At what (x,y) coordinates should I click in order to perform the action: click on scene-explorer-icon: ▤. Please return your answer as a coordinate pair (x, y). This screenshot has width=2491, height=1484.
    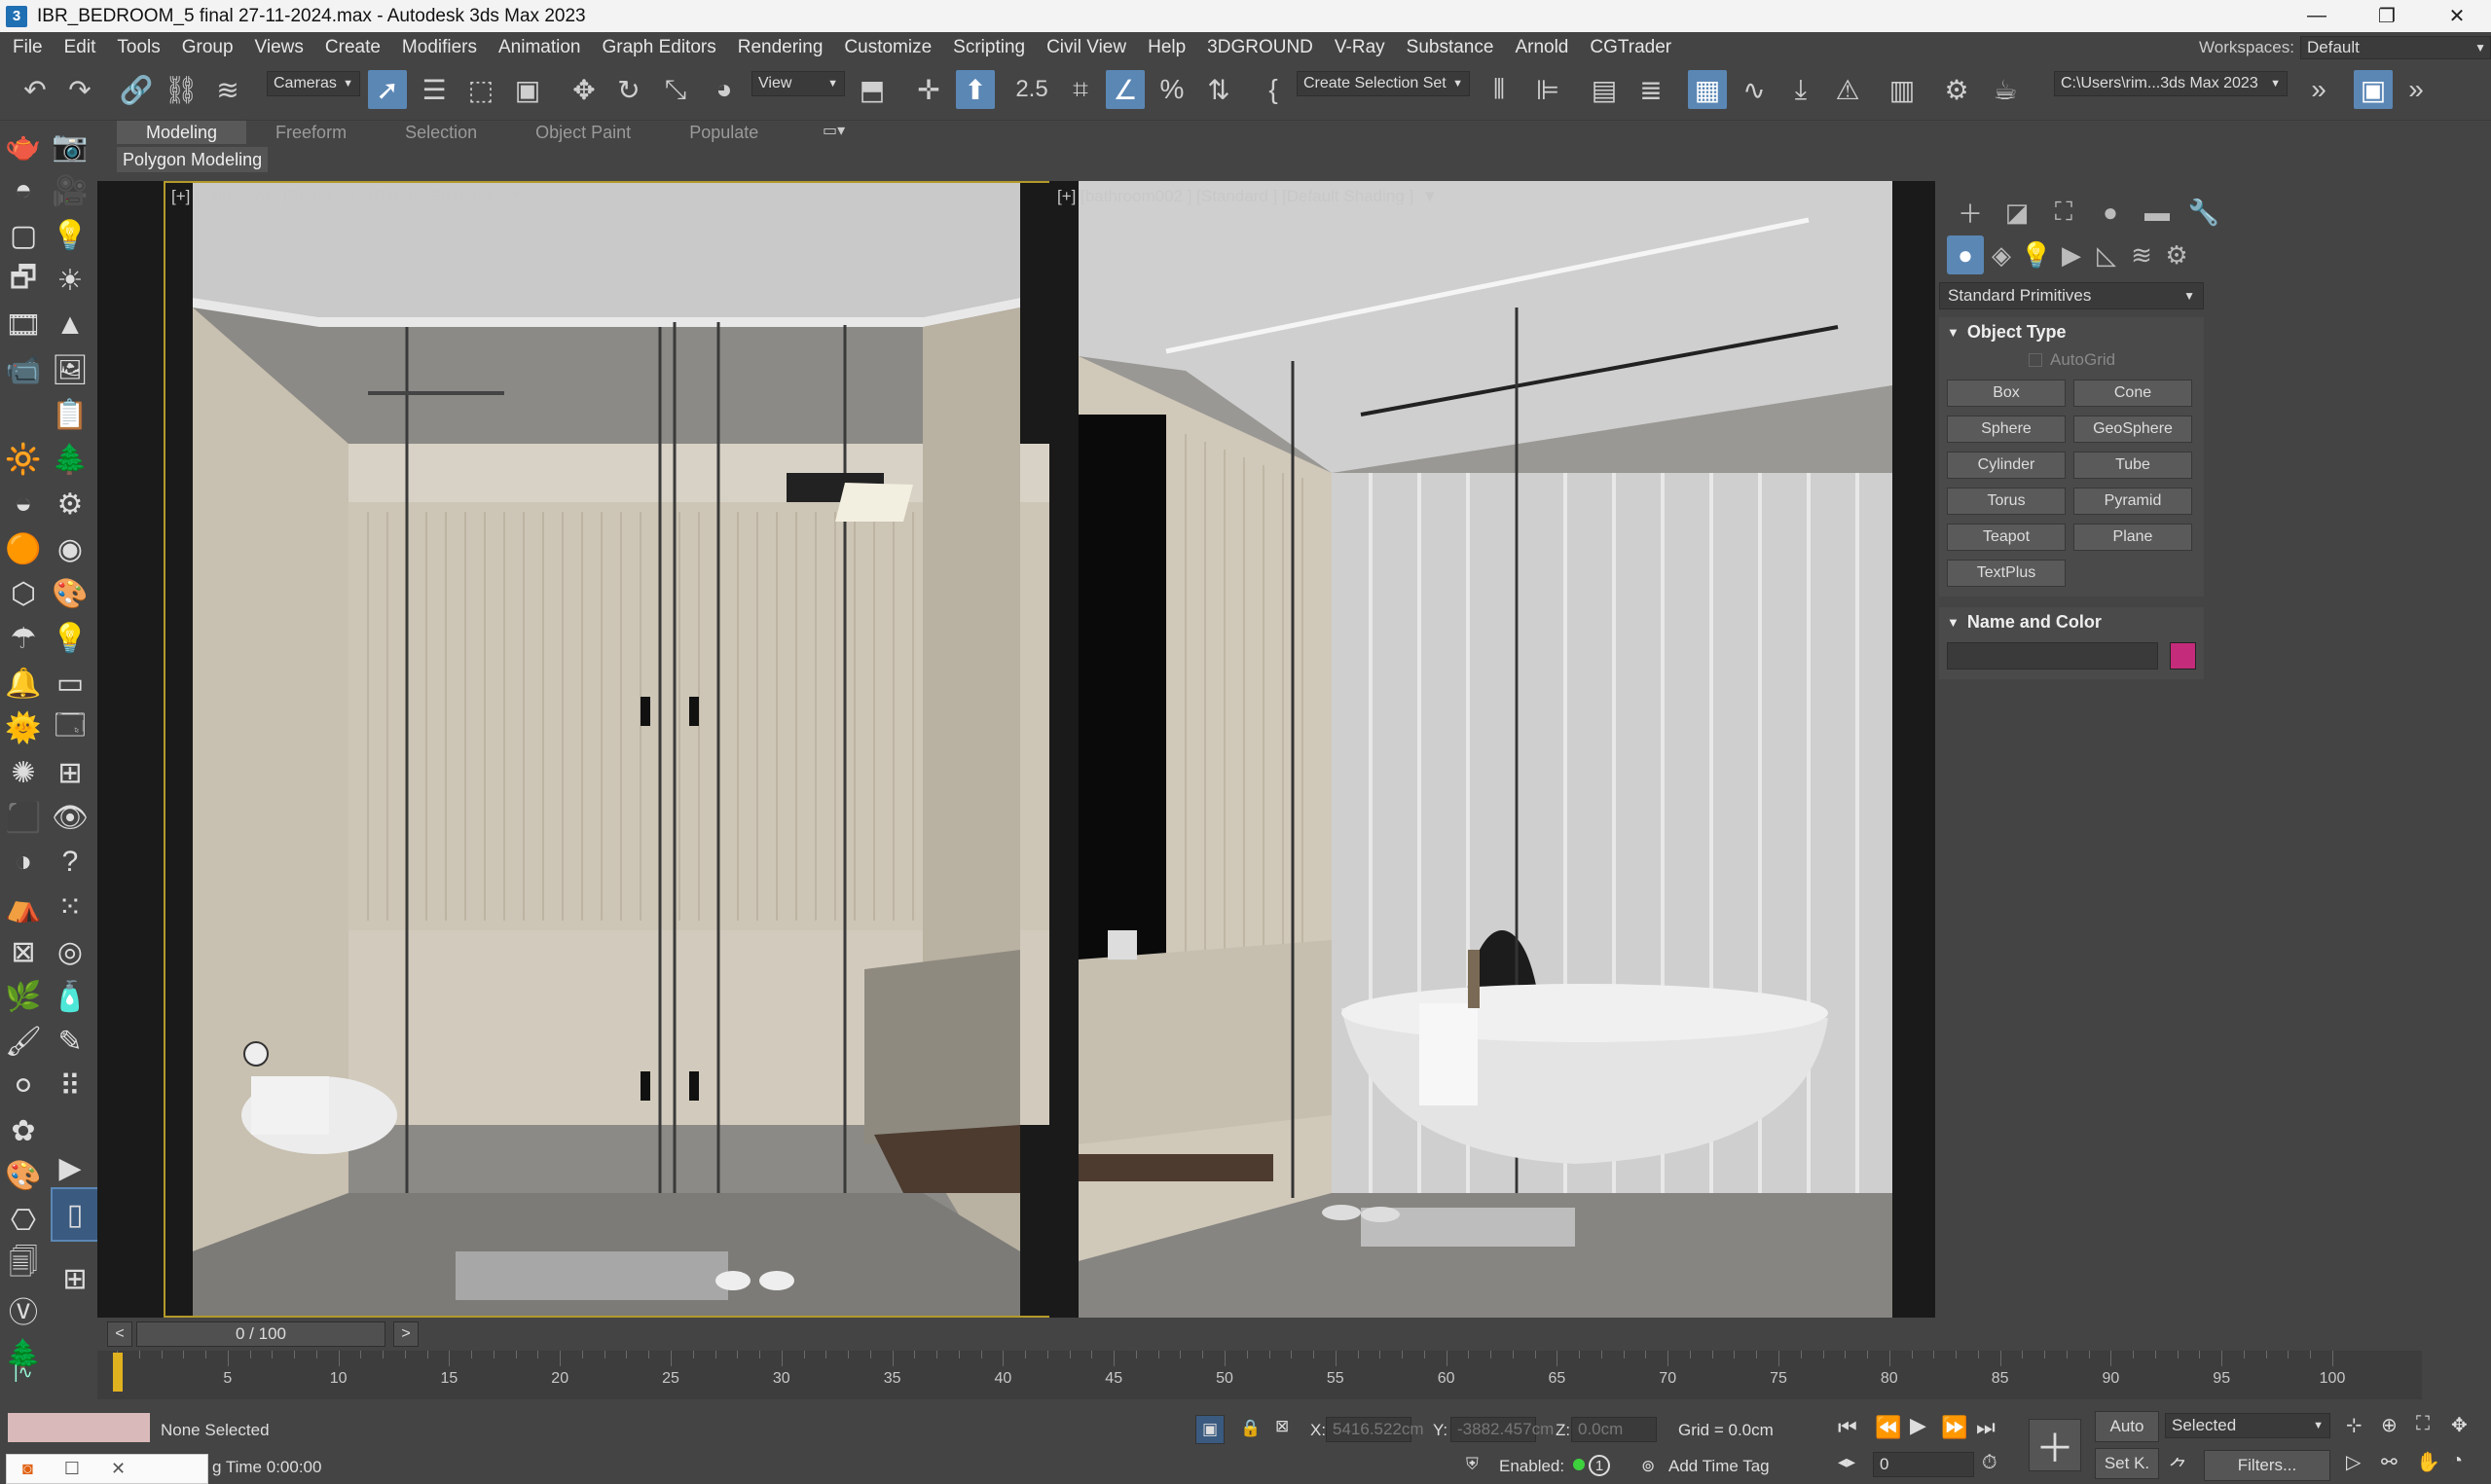
    Looking at the image, I should click on (1604, 89).